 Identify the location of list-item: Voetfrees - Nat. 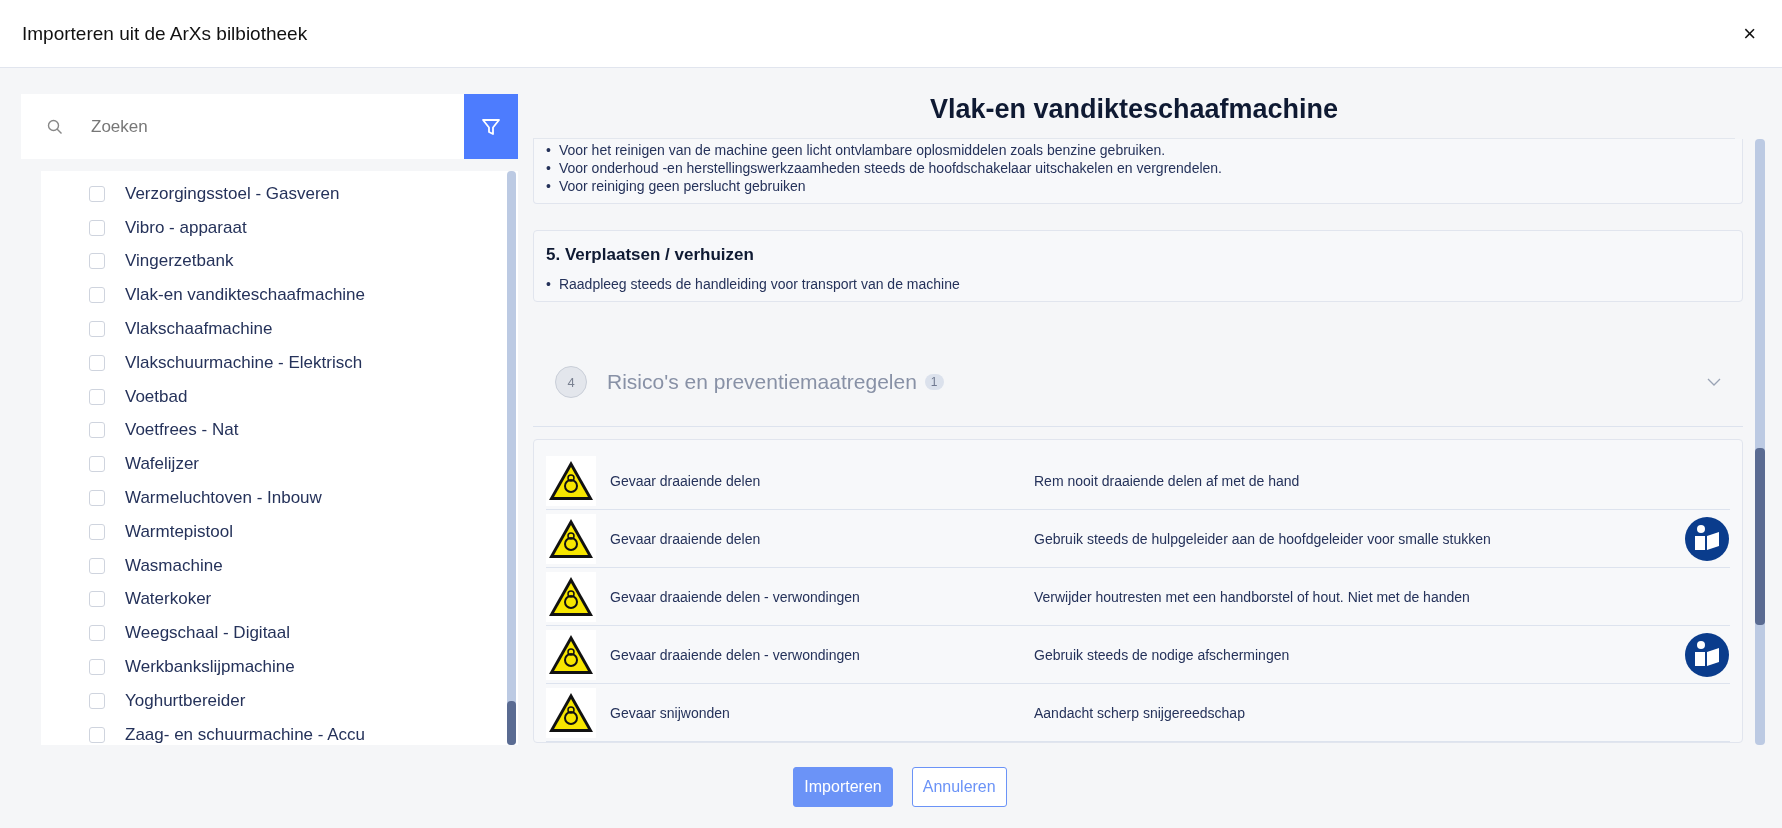
(182, 430).